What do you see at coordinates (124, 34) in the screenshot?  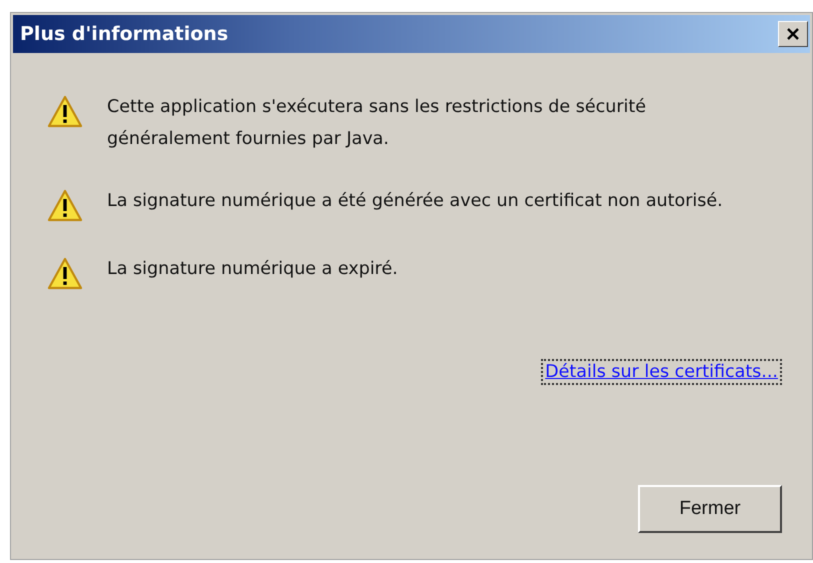 I see `window-title: Plus d'informations` at bounding box center [124, 34].